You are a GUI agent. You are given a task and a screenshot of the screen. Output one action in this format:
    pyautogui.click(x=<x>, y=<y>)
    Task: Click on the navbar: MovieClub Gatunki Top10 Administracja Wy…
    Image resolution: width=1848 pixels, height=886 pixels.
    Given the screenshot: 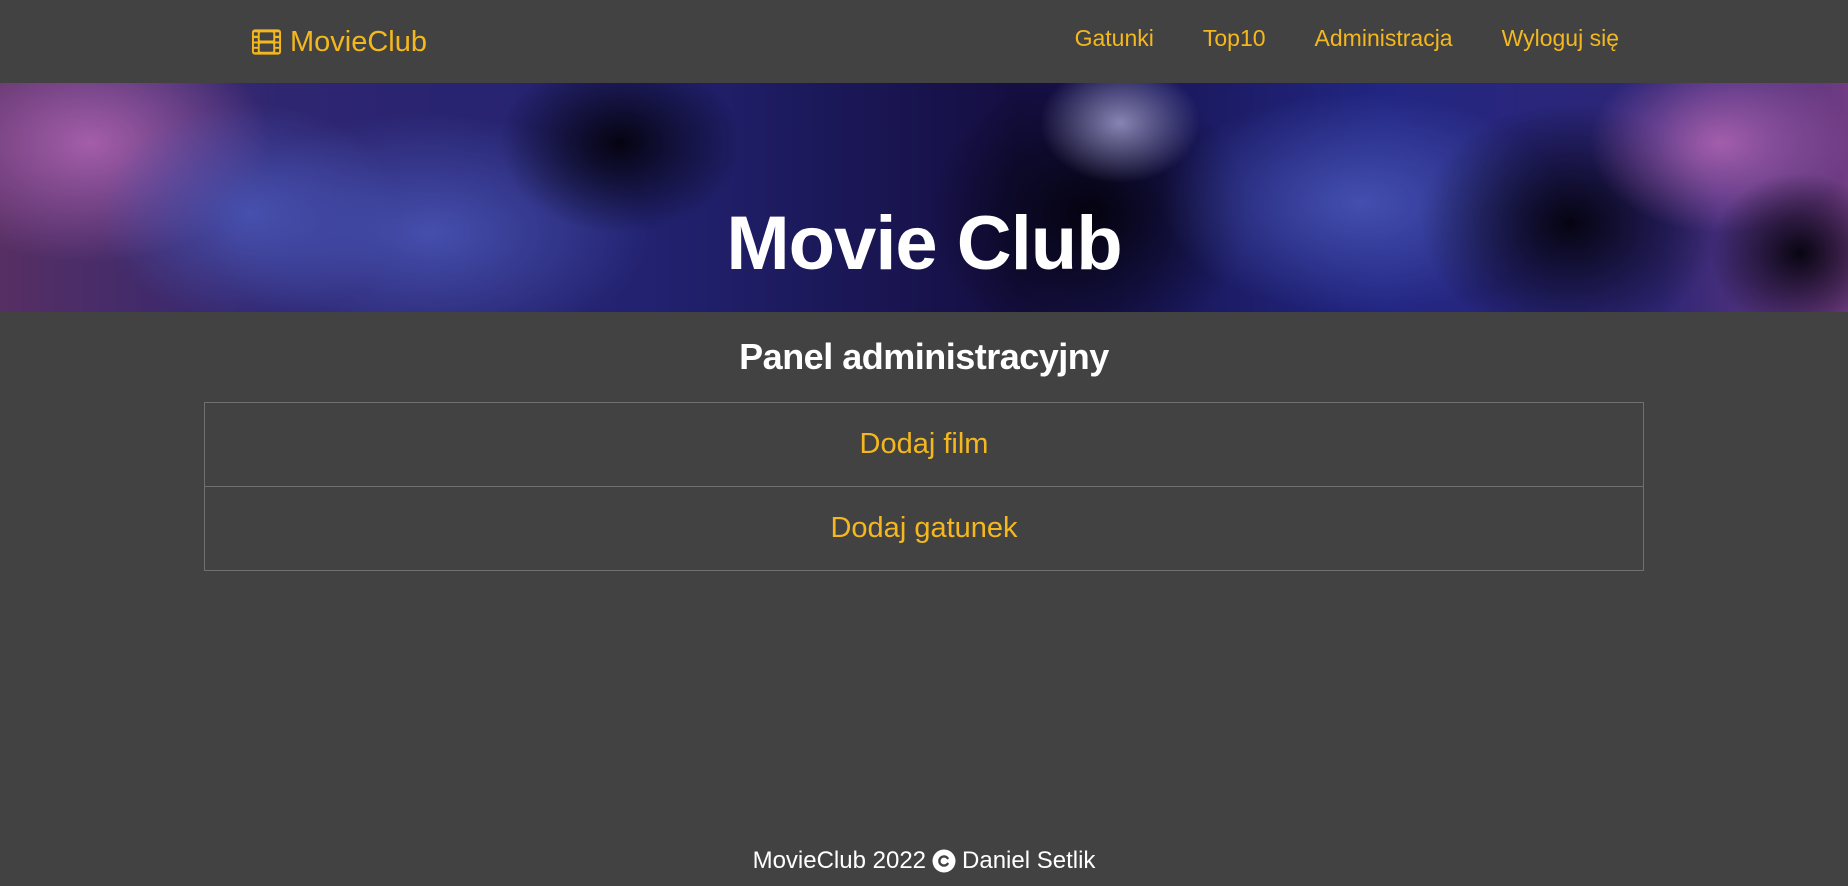 What is the action you would take?
    pyautogui.click(x=924, y=41)
    